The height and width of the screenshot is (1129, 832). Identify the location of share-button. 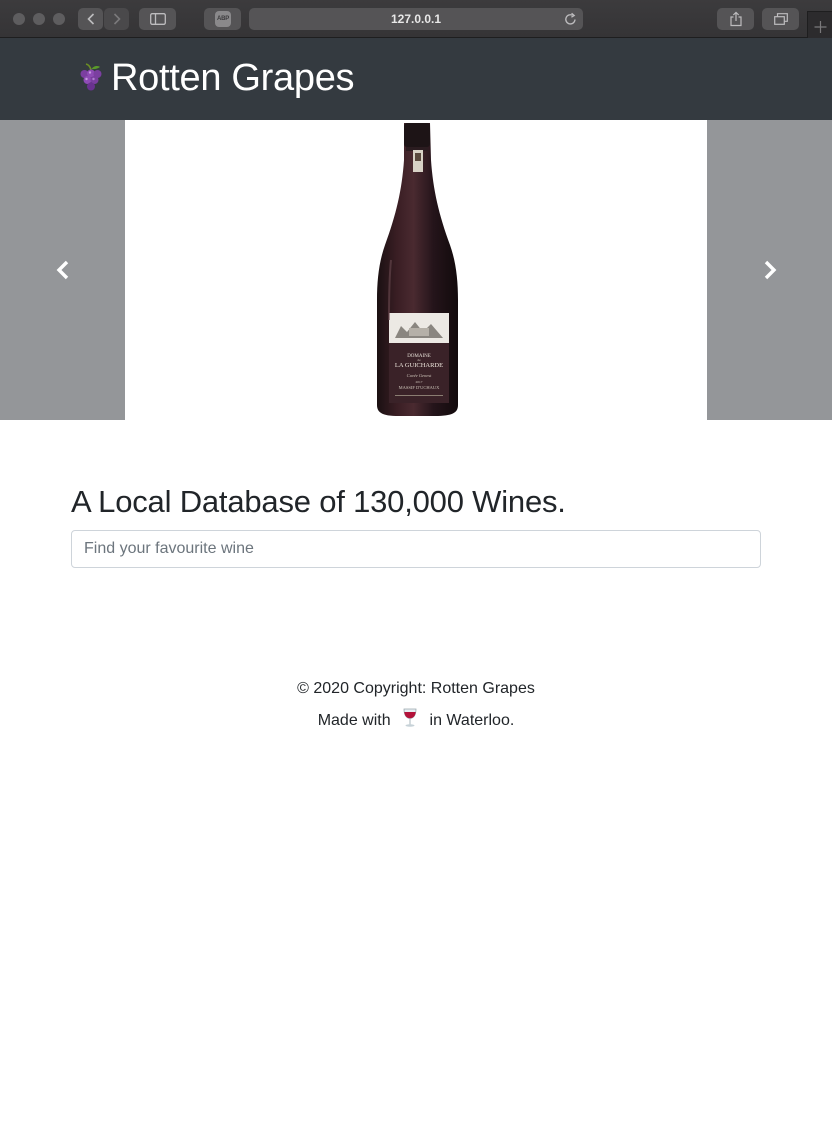
(735, 19).